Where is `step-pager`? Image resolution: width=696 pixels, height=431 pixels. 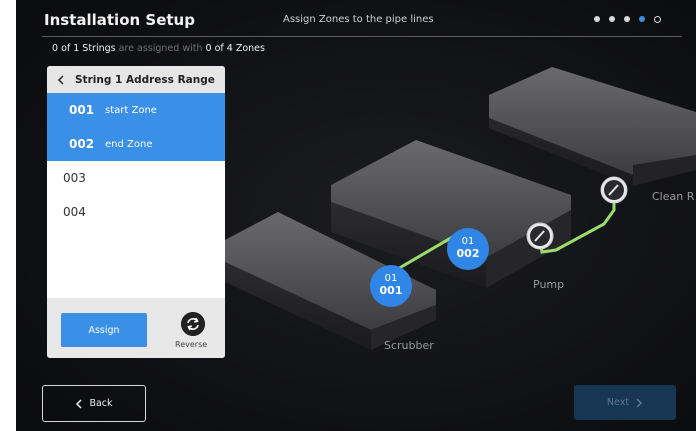 step-pager is located at coordinates (627, 19).